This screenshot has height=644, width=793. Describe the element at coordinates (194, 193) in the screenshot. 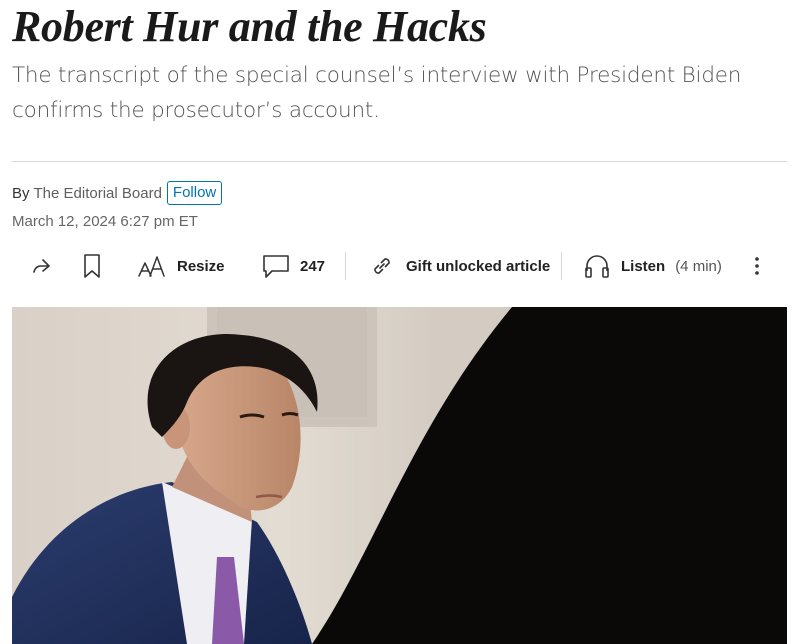

I see `follow-button: Follow` at that location.